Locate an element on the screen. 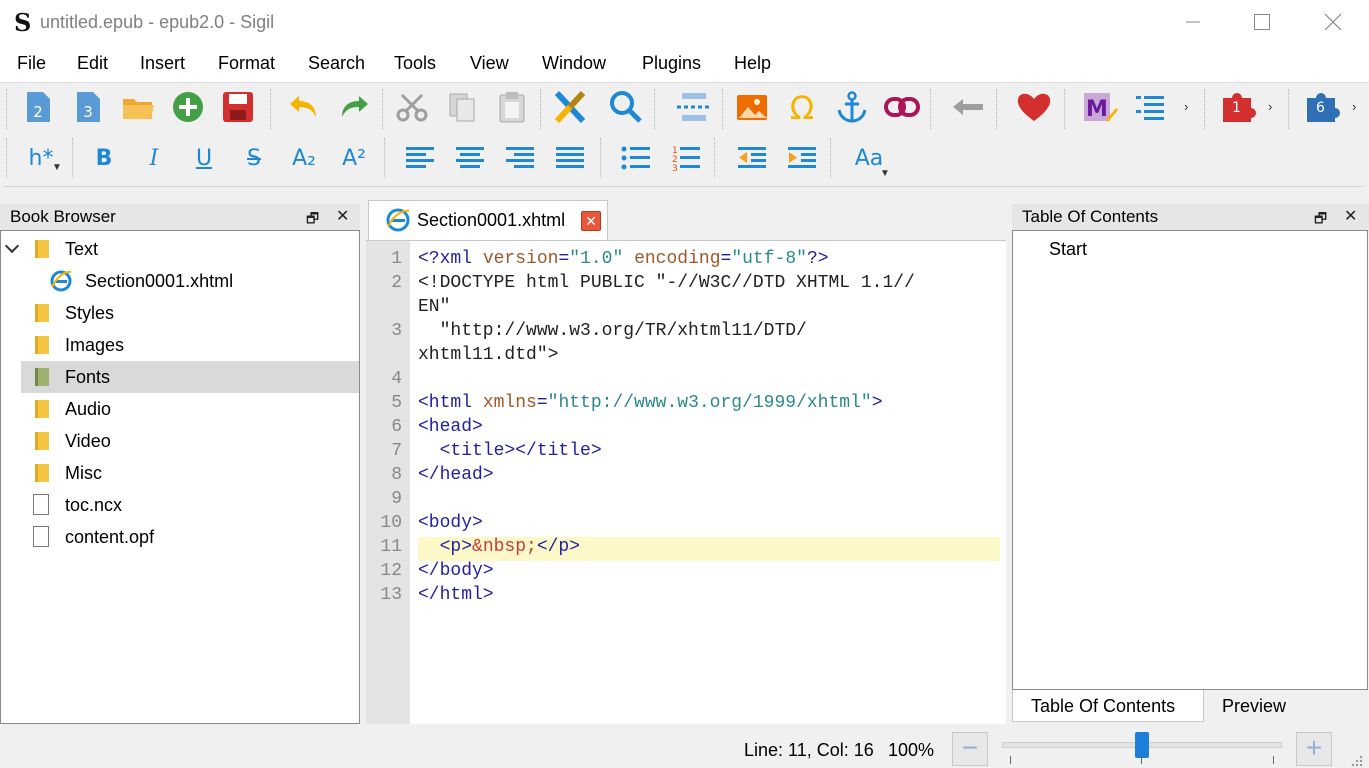 The image size is (1369, 768). code-line-13: </html> is located at coordinates (456, 595).